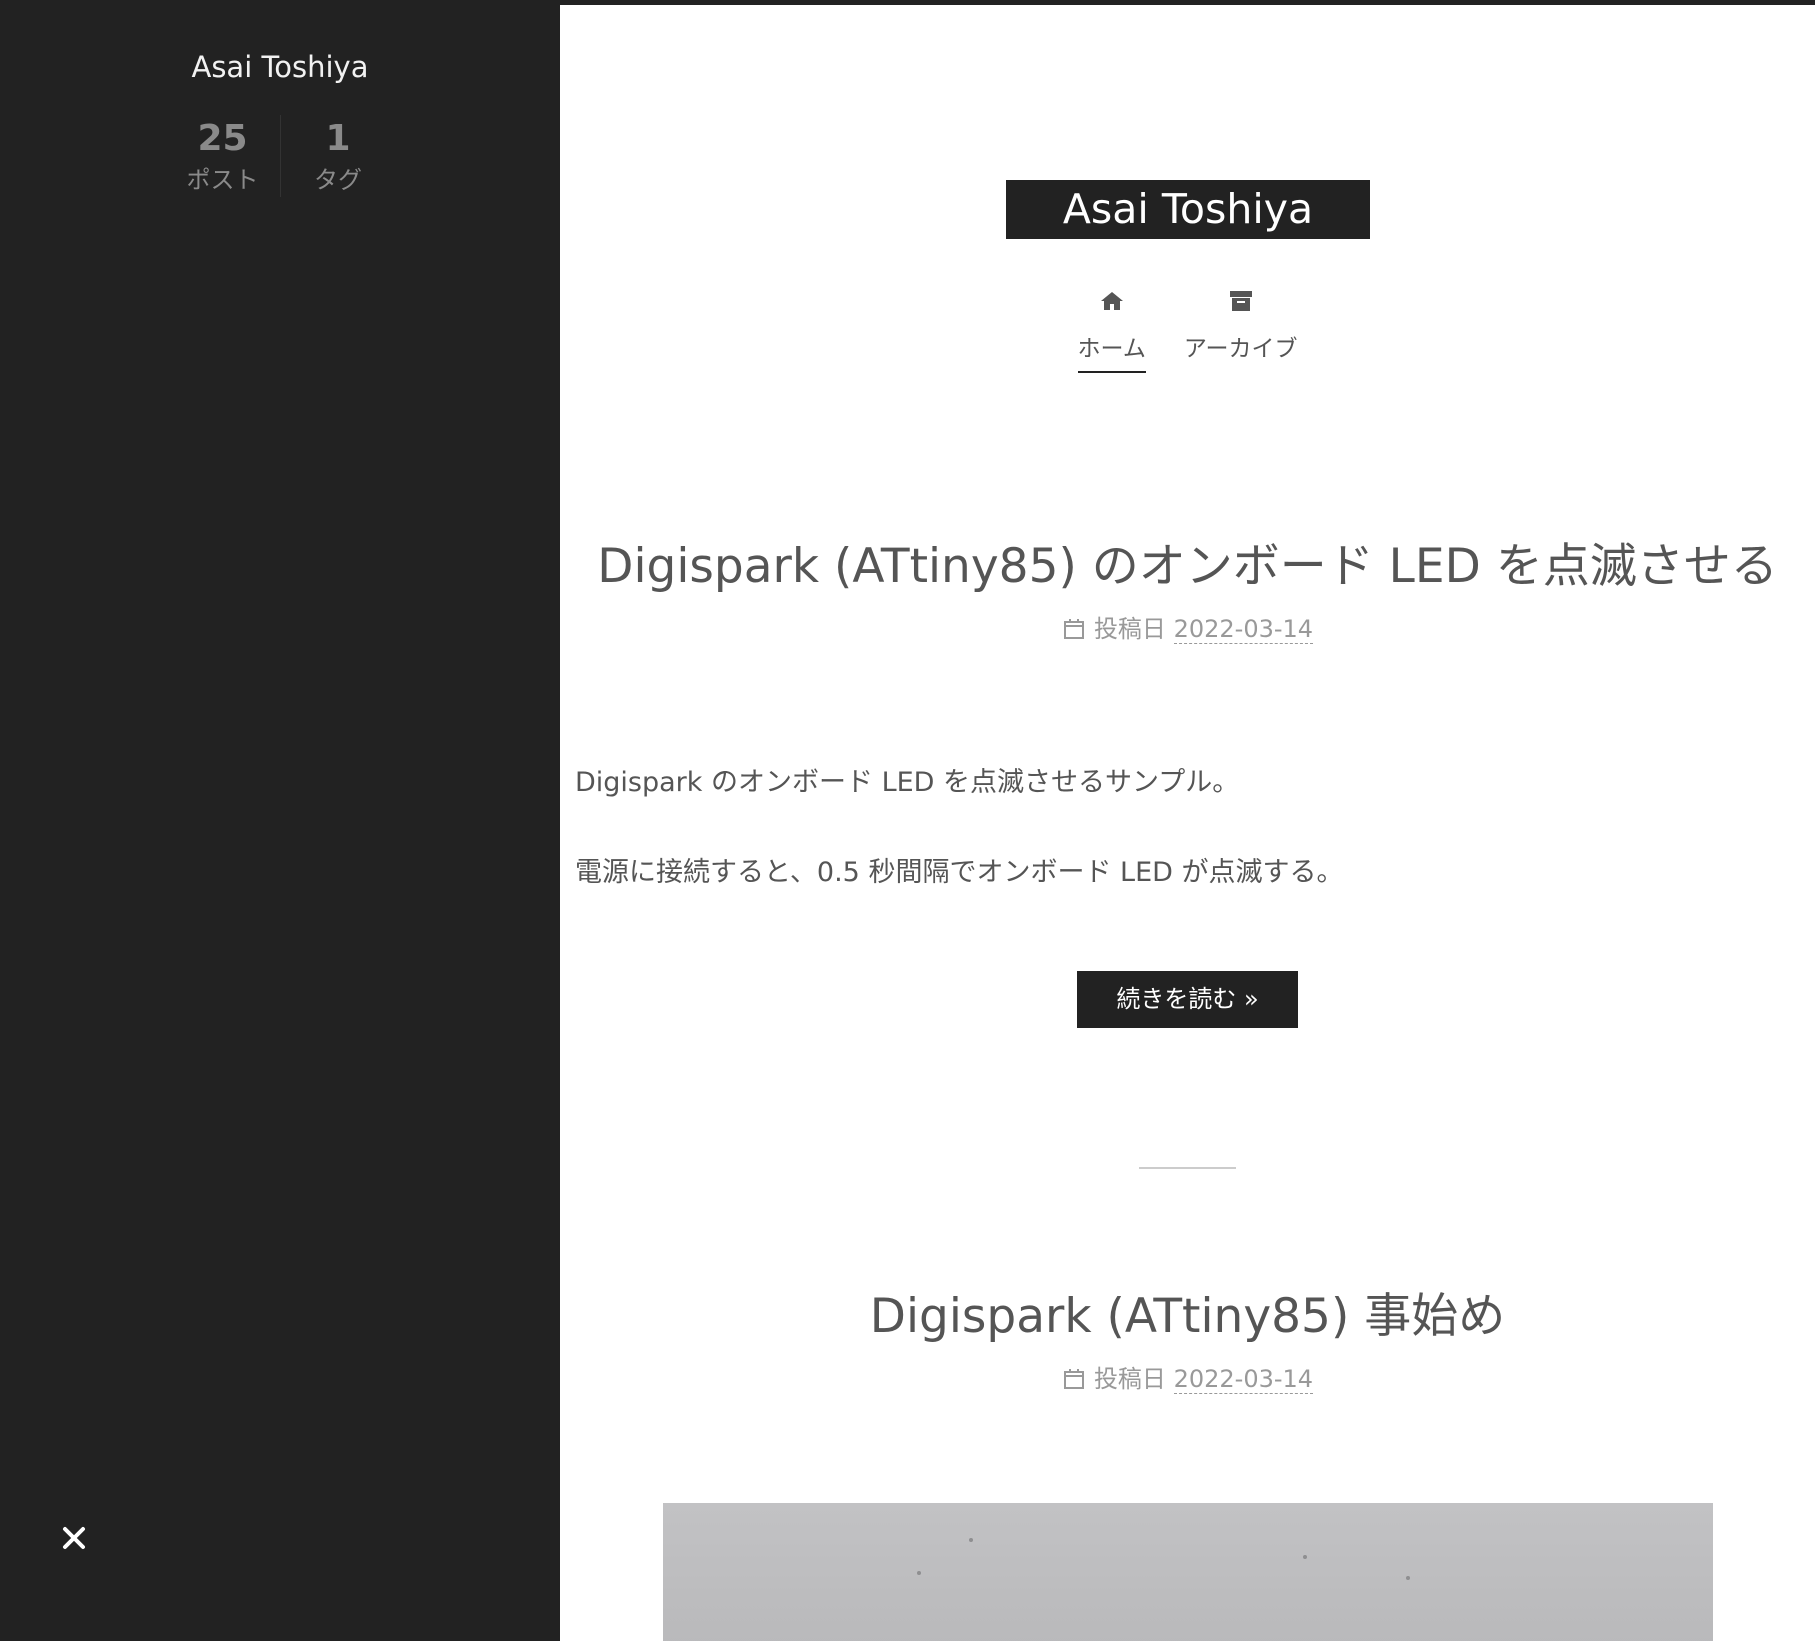 This screenshot has width=1815, height=1641. Describe the element at coordinates (74, 1538) in the screenshot. I see `close-icon` at that location.